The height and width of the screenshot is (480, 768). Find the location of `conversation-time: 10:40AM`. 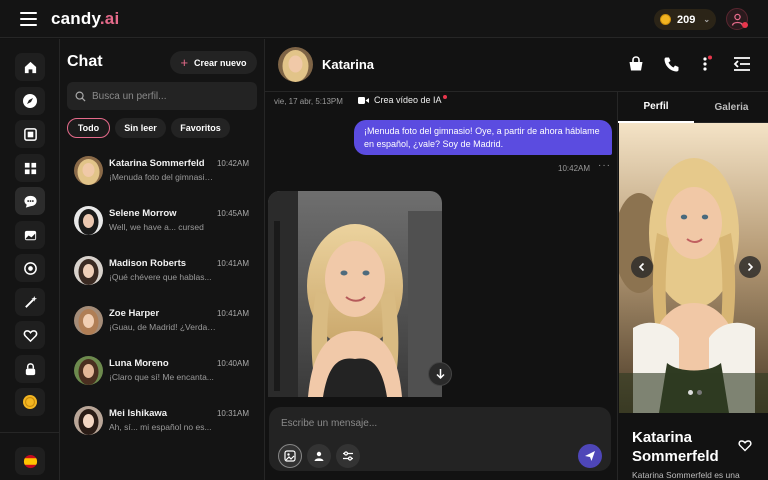

conversation-time: 10:40AM is located at coordinates (232, 363).